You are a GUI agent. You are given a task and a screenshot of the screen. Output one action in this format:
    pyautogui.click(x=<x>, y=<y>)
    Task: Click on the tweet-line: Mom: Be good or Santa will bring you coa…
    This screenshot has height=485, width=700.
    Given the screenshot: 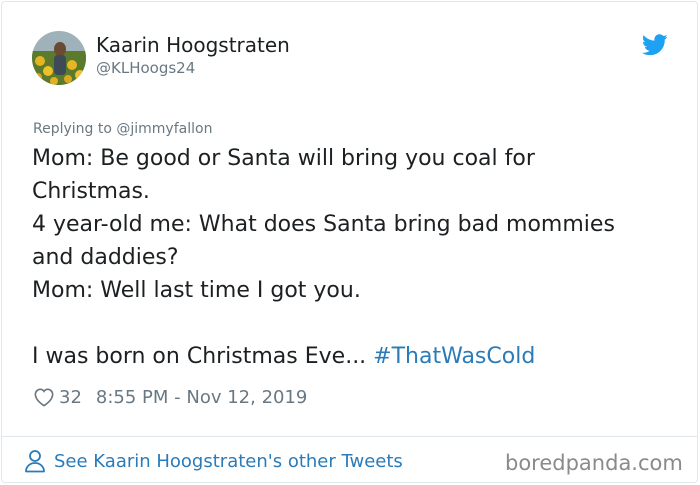 What is the action you would take?
    pyautogui.click(x=283, y=158)
    